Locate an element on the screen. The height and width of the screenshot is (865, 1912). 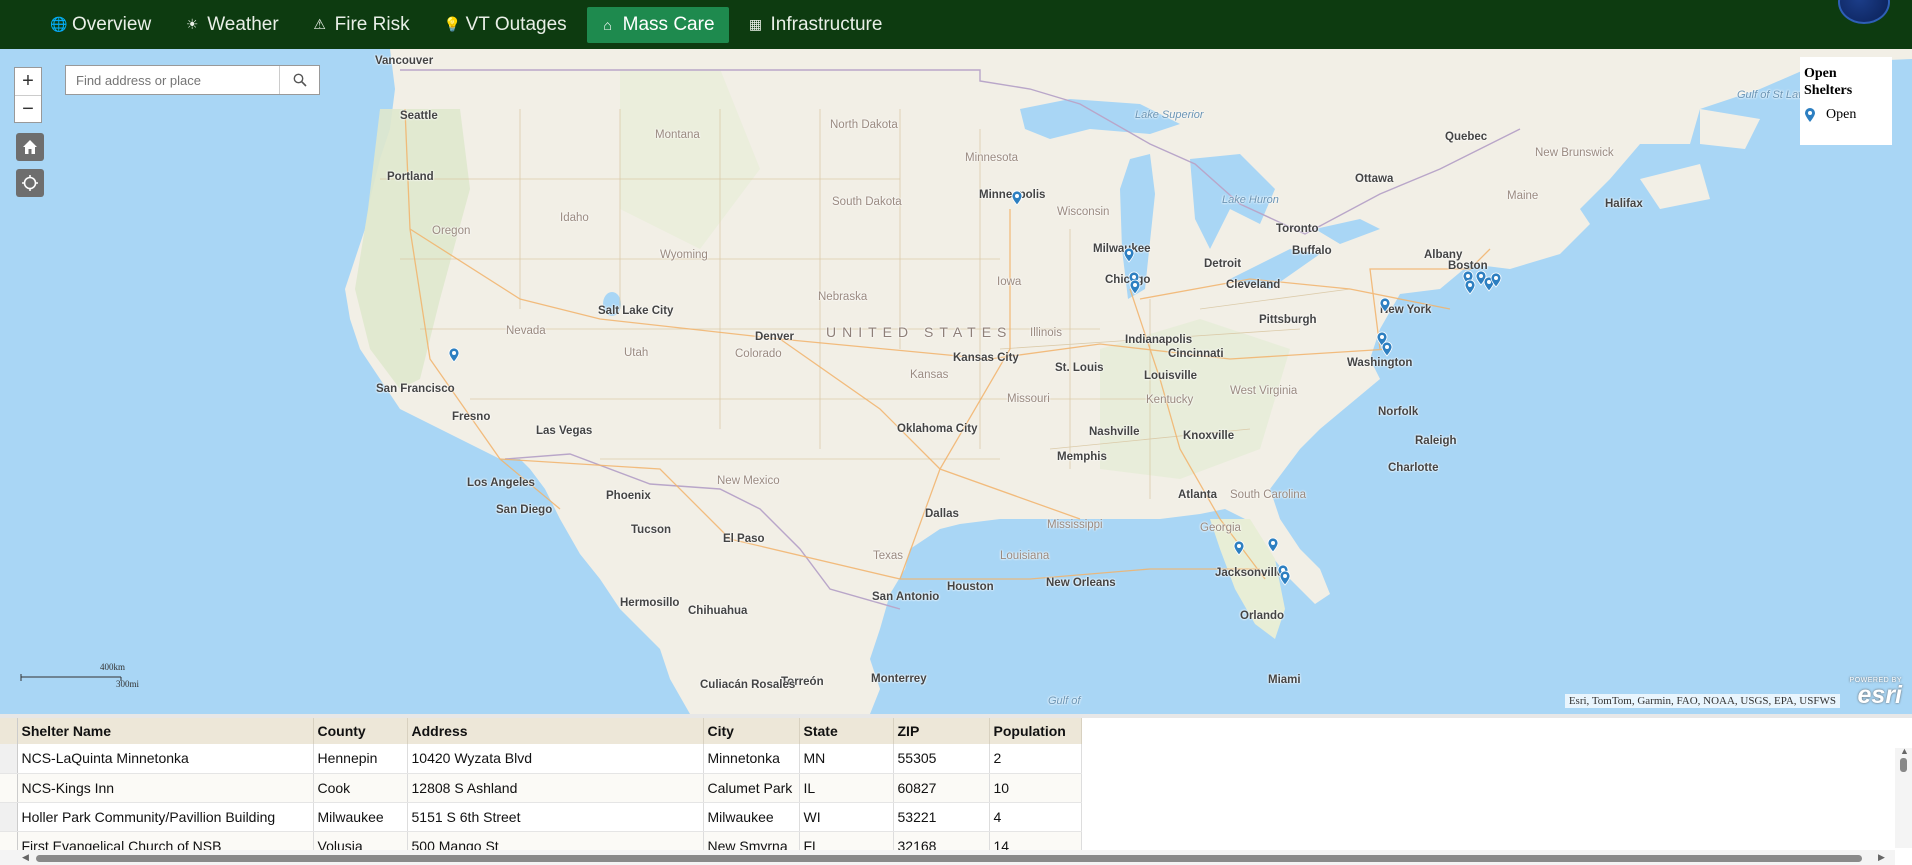
scale-mi-label: 300mi is located at coordinates (128, 684).